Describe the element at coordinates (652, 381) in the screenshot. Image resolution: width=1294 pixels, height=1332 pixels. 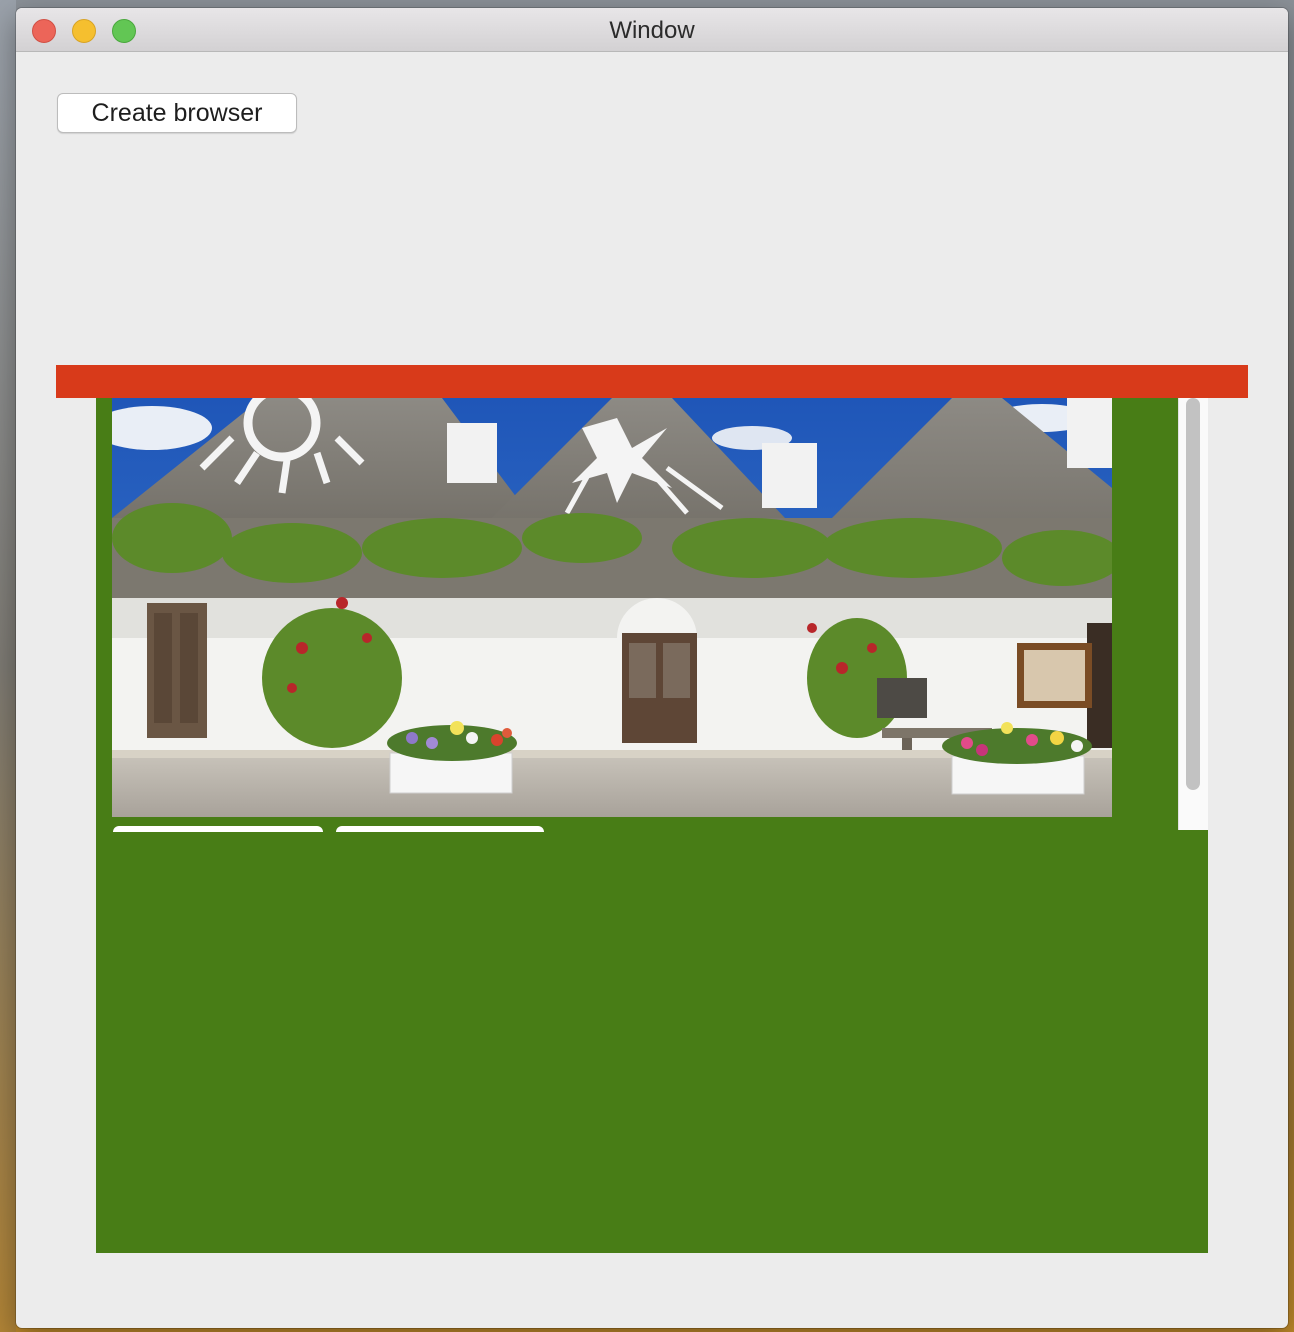
I see `red-header-bar` at that location.